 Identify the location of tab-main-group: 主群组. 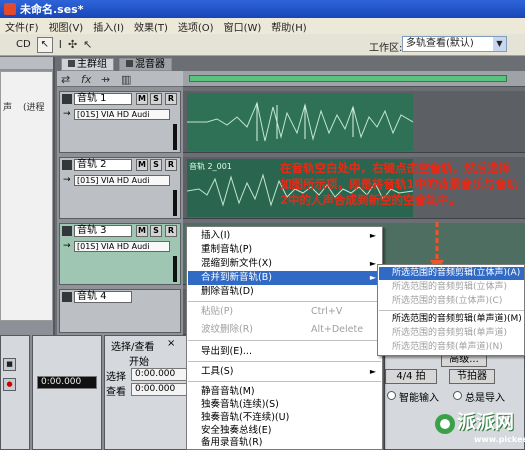
(87, 64).